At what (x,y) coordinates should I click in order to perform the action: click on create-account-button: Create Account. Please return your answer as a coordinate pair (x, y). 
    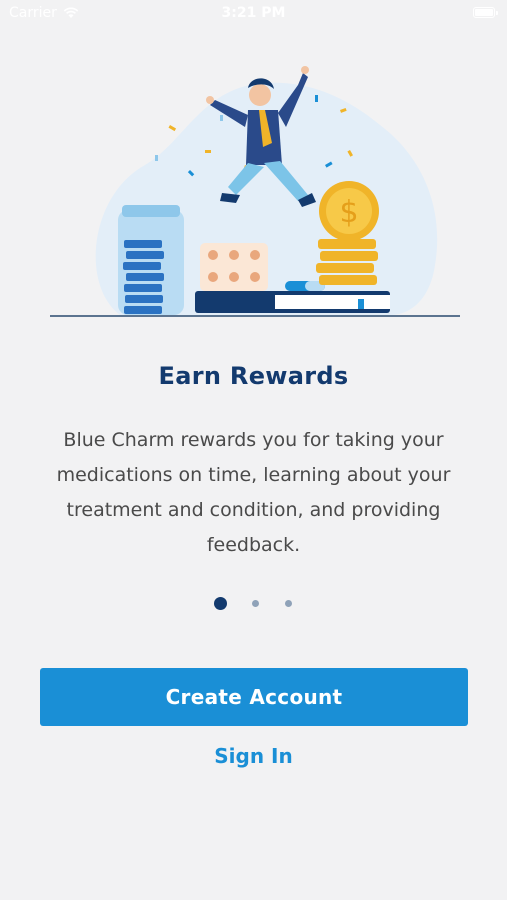
    Looking at the image, I should click on (254, 697).